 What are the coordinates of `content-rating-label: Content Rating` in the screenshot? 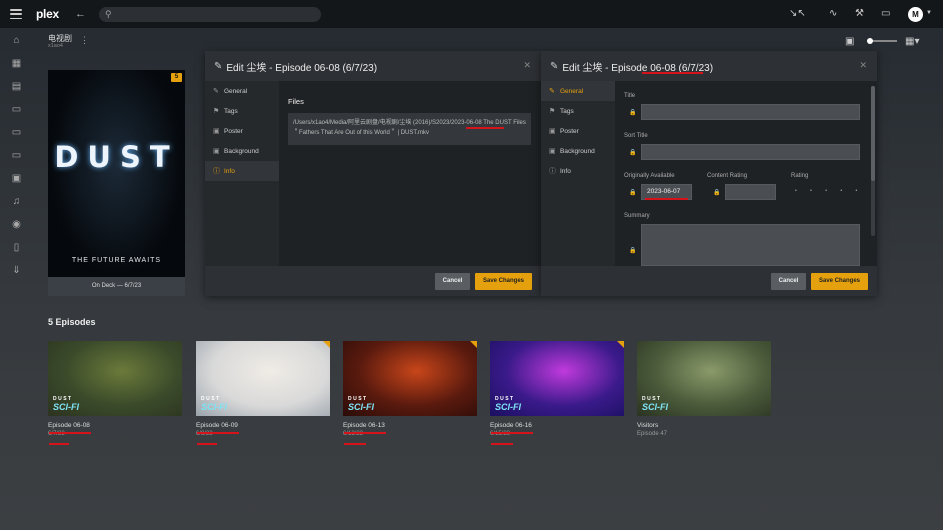 It's located at (727, 176).